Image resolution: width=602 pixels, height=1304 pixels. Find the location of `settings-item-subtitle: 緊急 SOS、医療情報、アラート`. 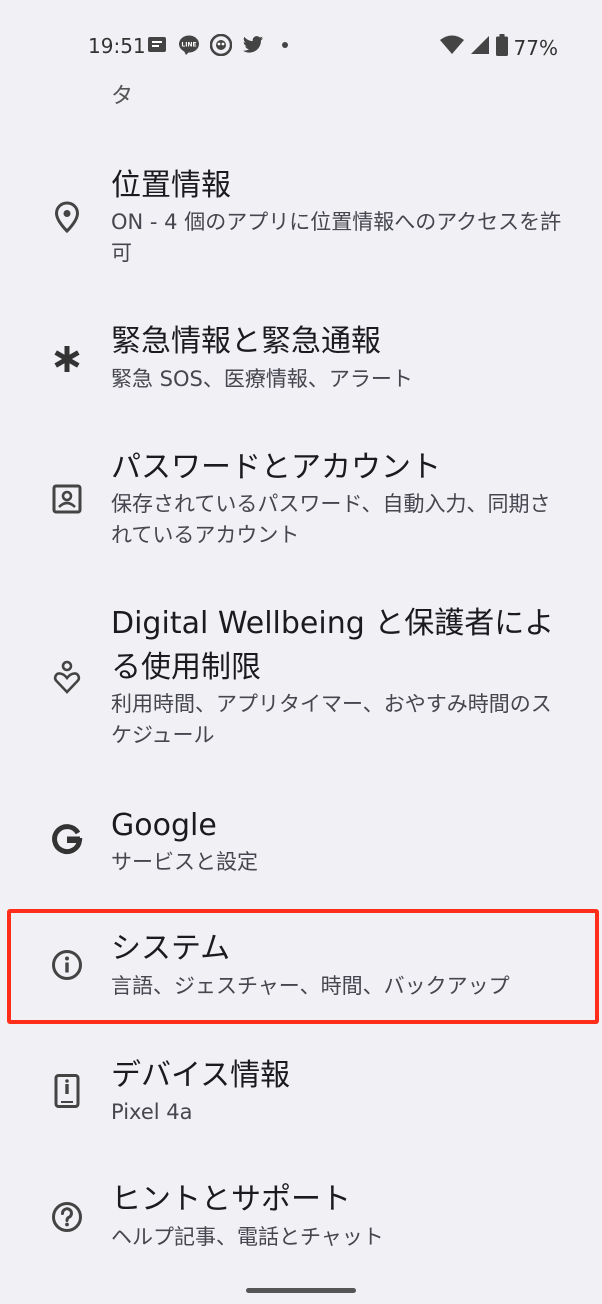

settings-item-subtitle: 緊急 SOS、医療情報、アラート is located at coordinates (262, 379).